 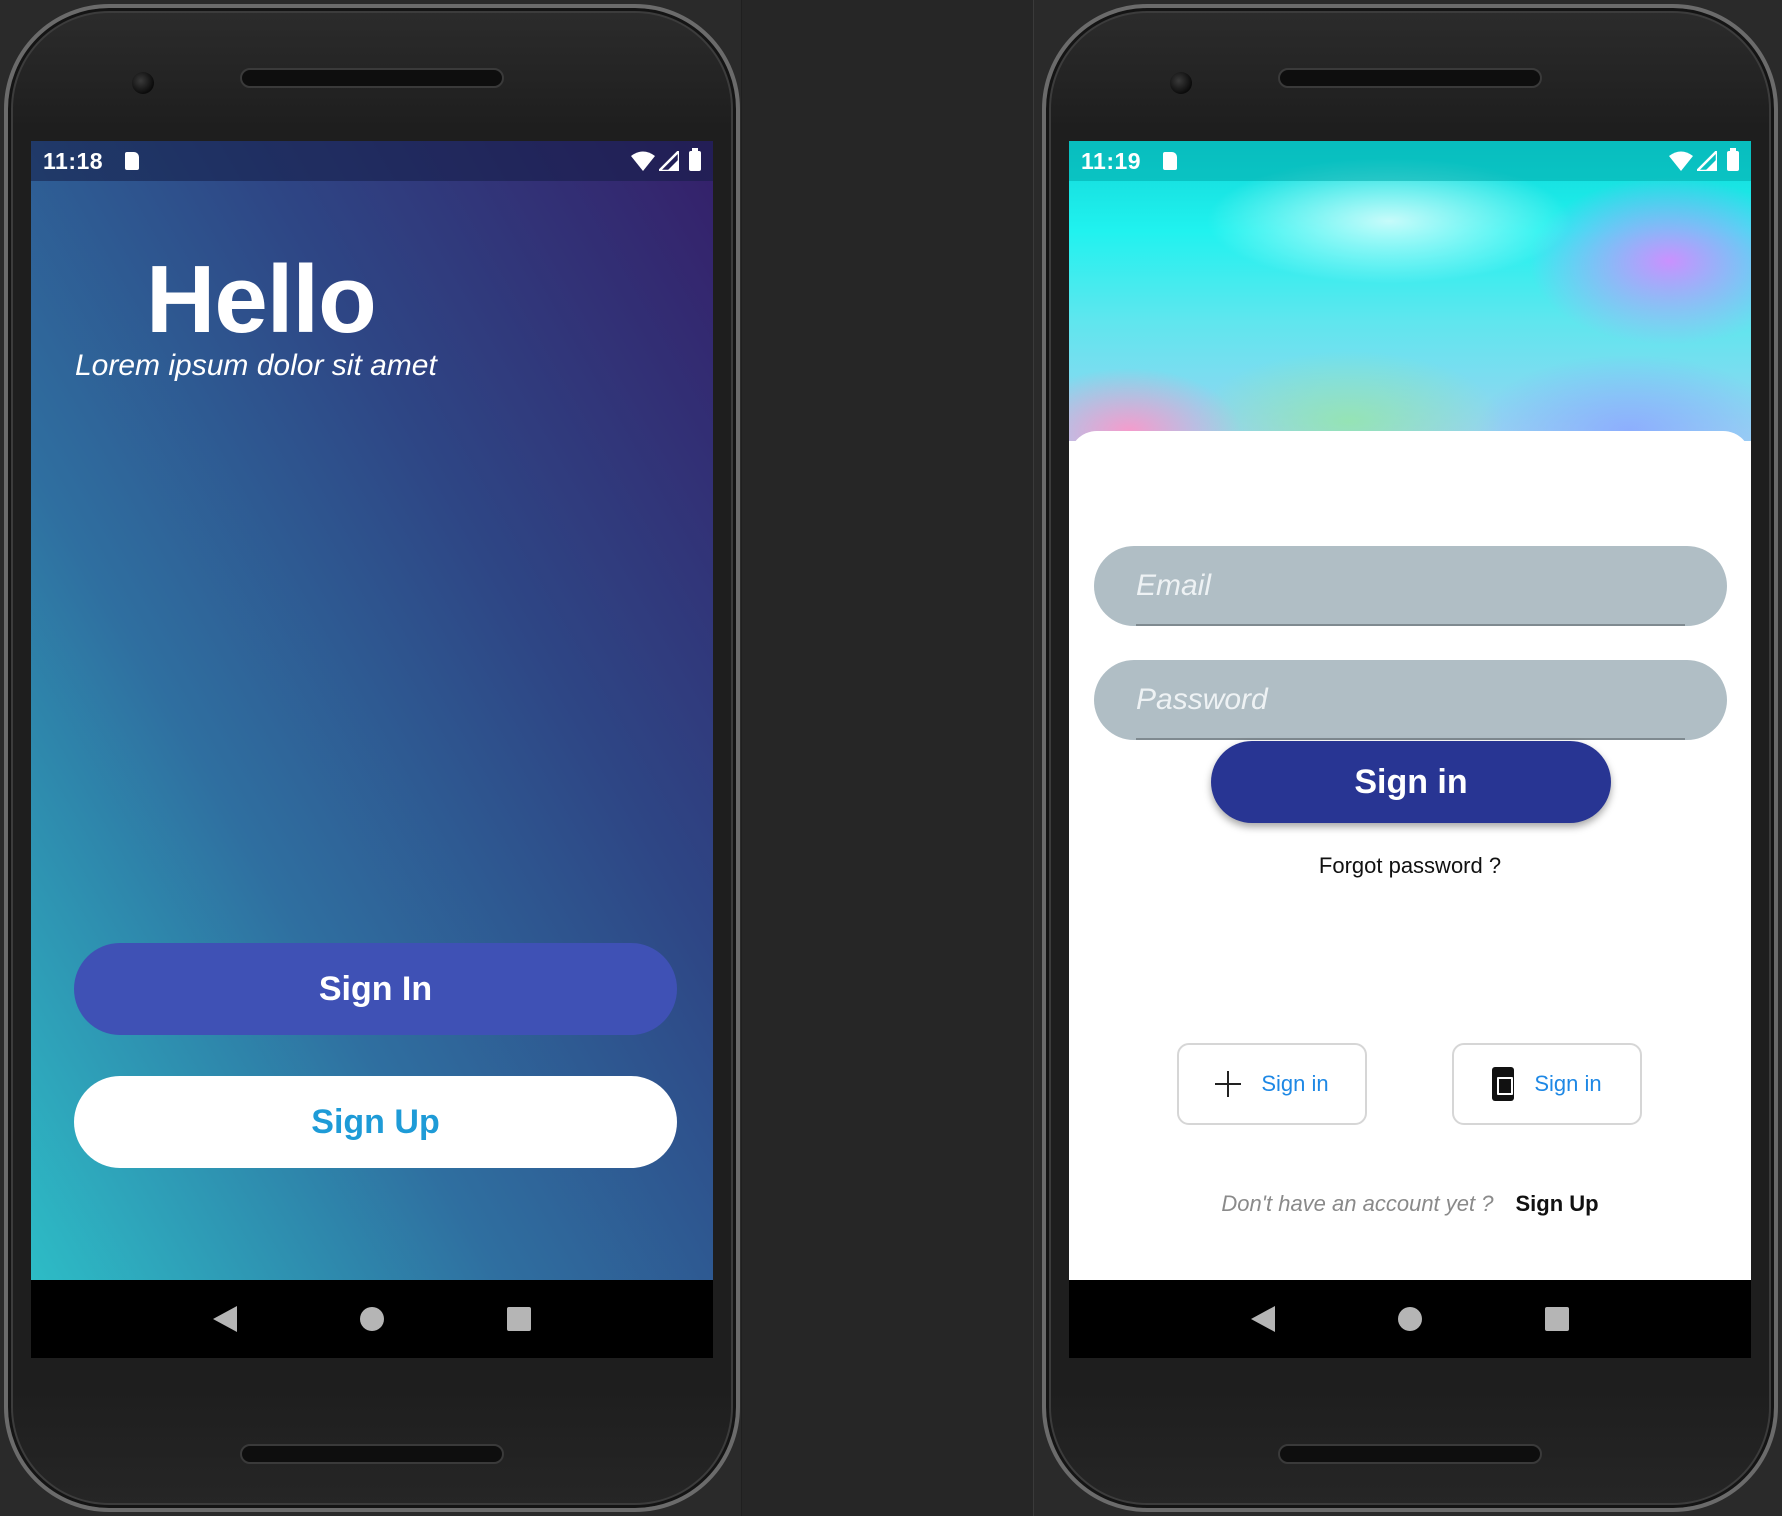 I want to click on password-placeholder: Password, so click(x=1202, y=699).